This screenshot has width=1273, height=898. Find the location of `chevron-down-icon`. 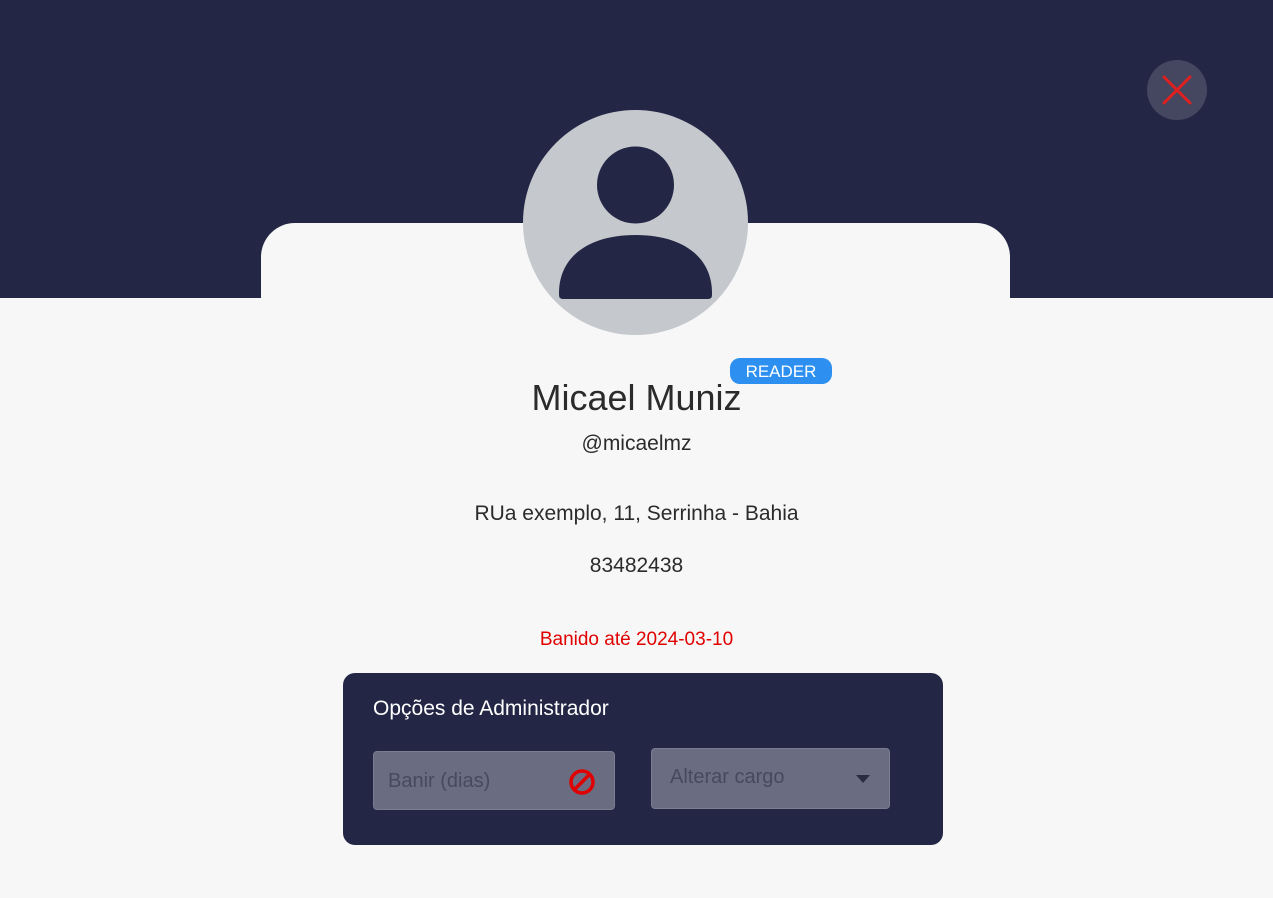

chevron-down-icon is located at coordinates (863, 779).